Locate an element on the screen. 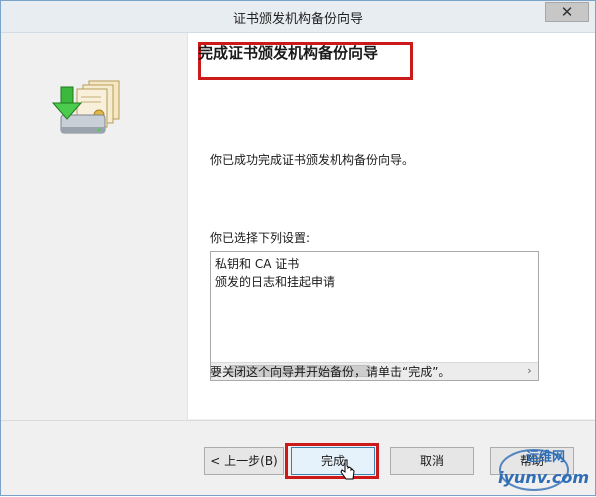  watermark-top-text: 运维网 is located at coordinates (546, 457).